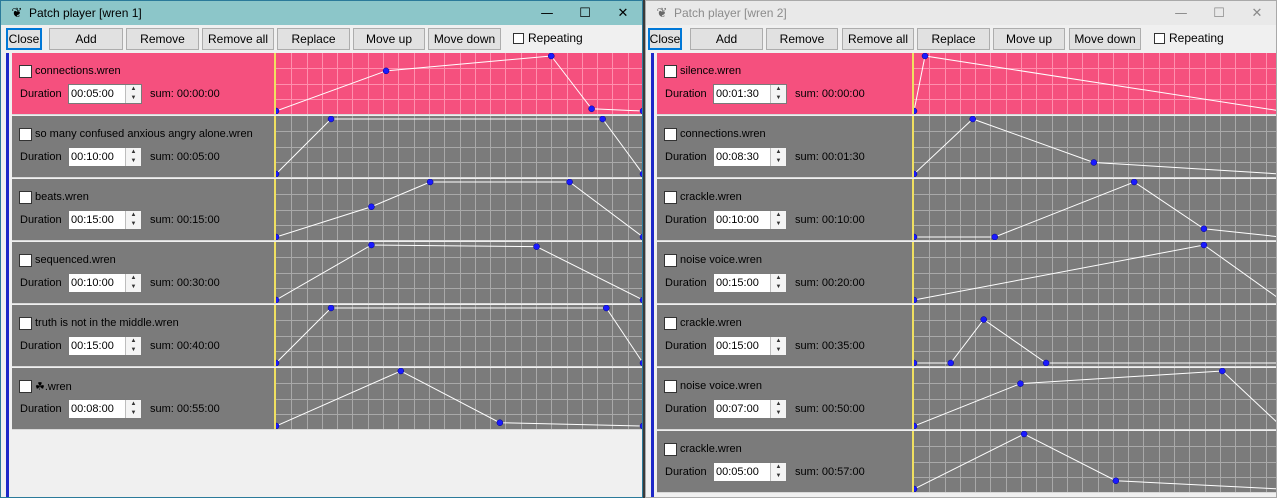  I want to click on close-button: Close, so click(665, 39).